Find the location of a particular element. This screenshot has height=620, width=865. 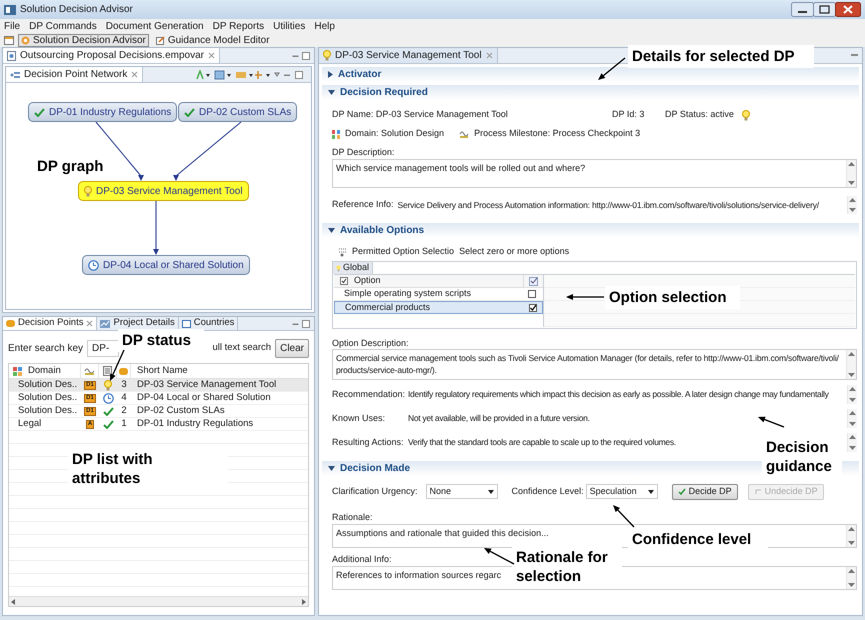

table-cell: DP-03 Service Management Tool is located at coordinates (206, 384).